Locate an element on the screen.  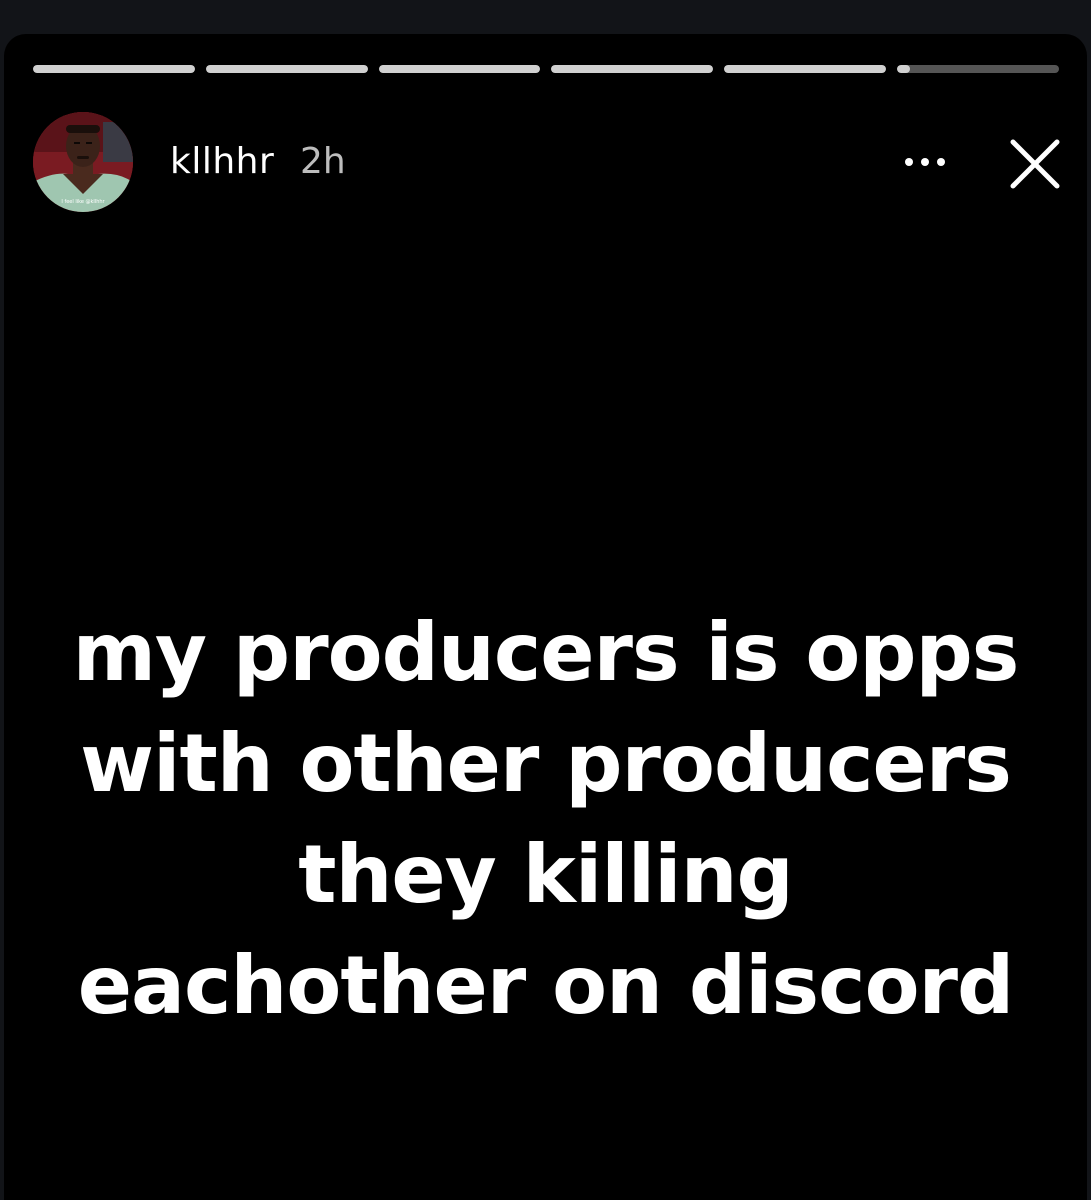
avatar-caption: I feel like @kllhhr is located at coordinates (83, 202).